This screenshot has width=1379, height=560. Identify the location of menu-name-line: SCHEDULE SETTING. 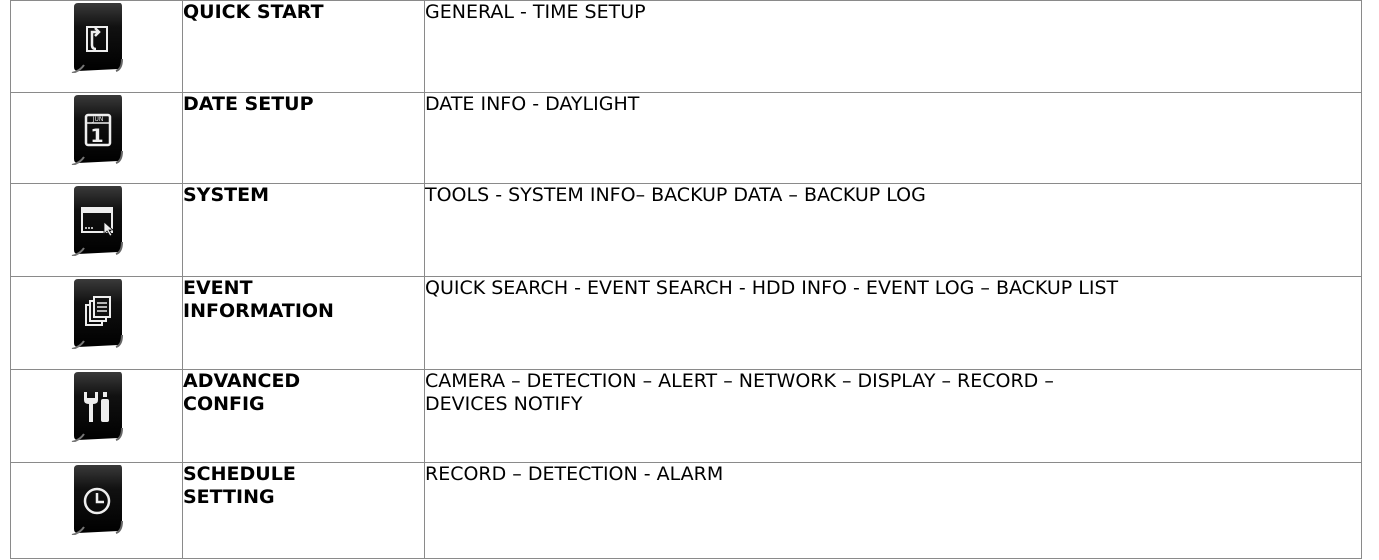
(239, 485).